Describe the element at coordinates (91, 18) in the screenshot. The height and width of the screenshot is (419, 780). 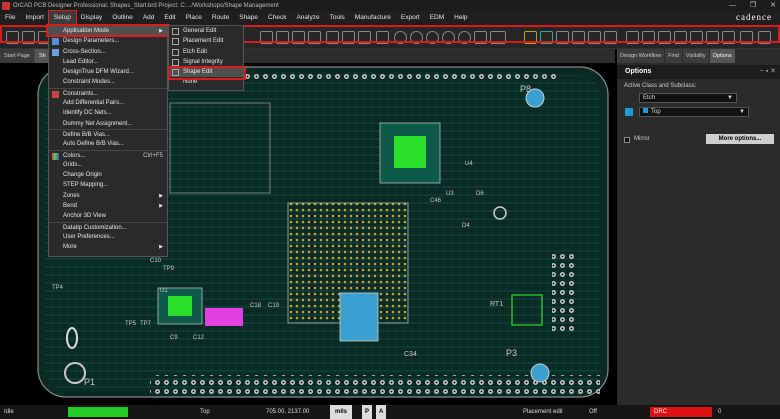
I see `menu-display: Display` at that location.